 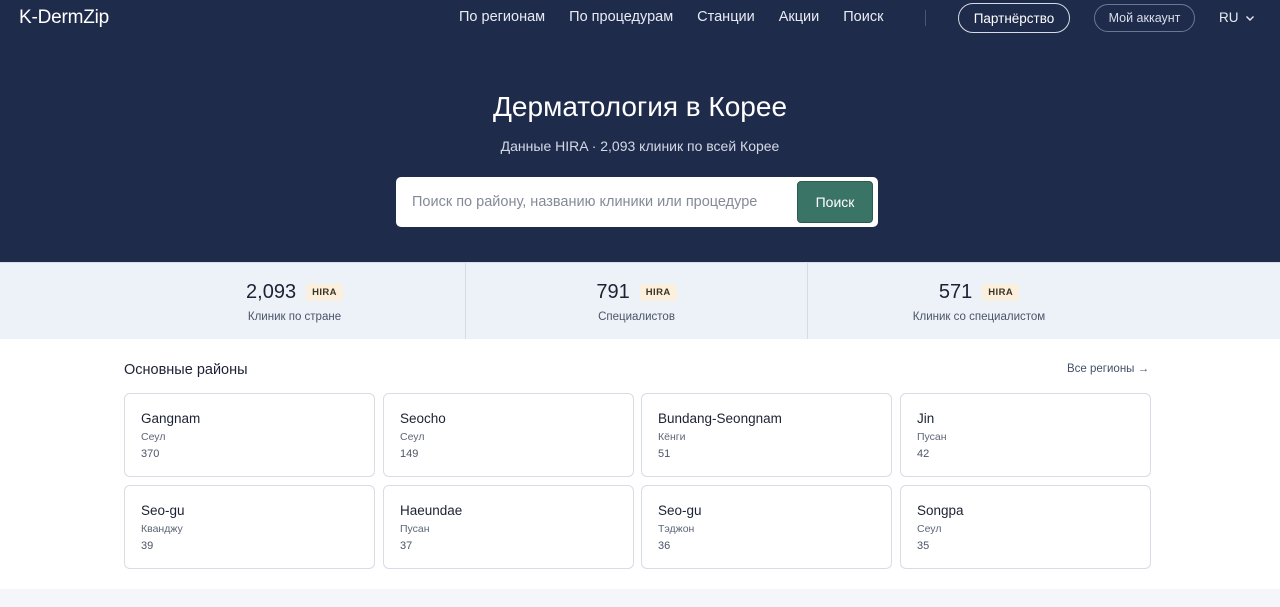 I want to click on district-name: Gangnam, so click(x=171, y=418).